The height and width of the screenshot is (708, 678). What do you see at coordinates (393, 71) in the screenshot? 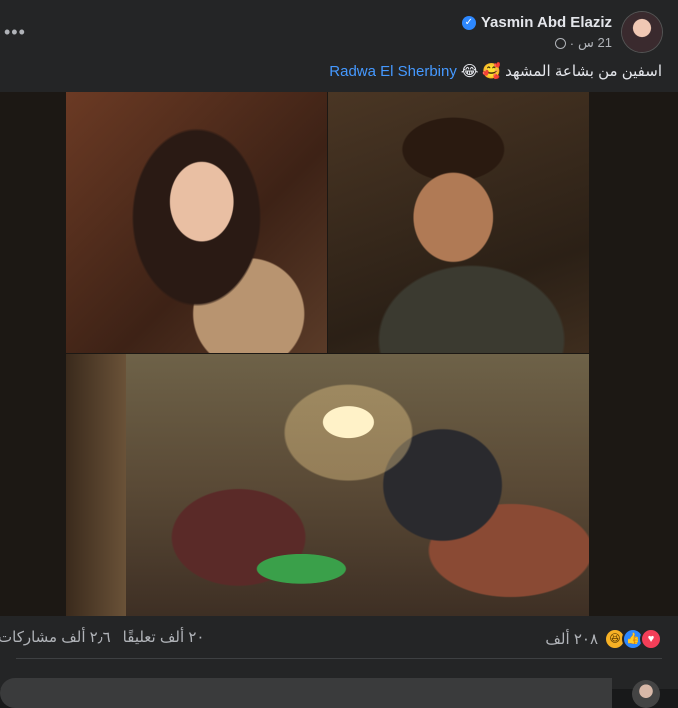
I see `mention-link: Radwa El Sherbiny` at bounding box center [393, 71].